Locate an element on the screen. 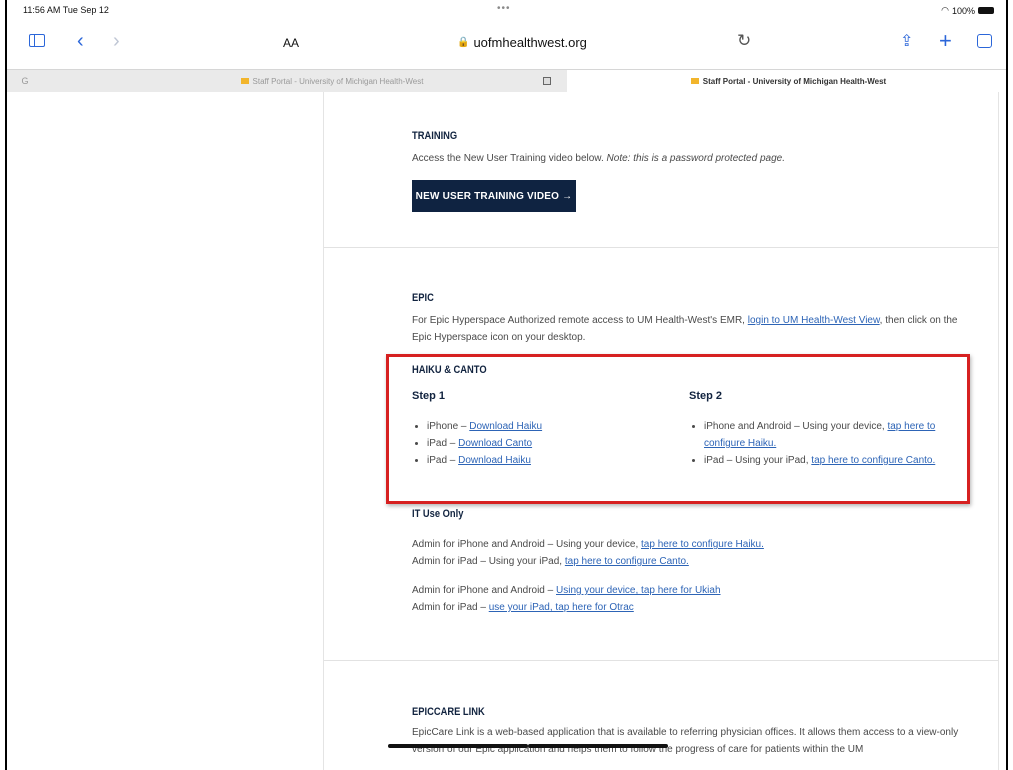 The width and height of the screenshot is (1013, 770). battery-percent: 100% is located at coordinates (963, 10).